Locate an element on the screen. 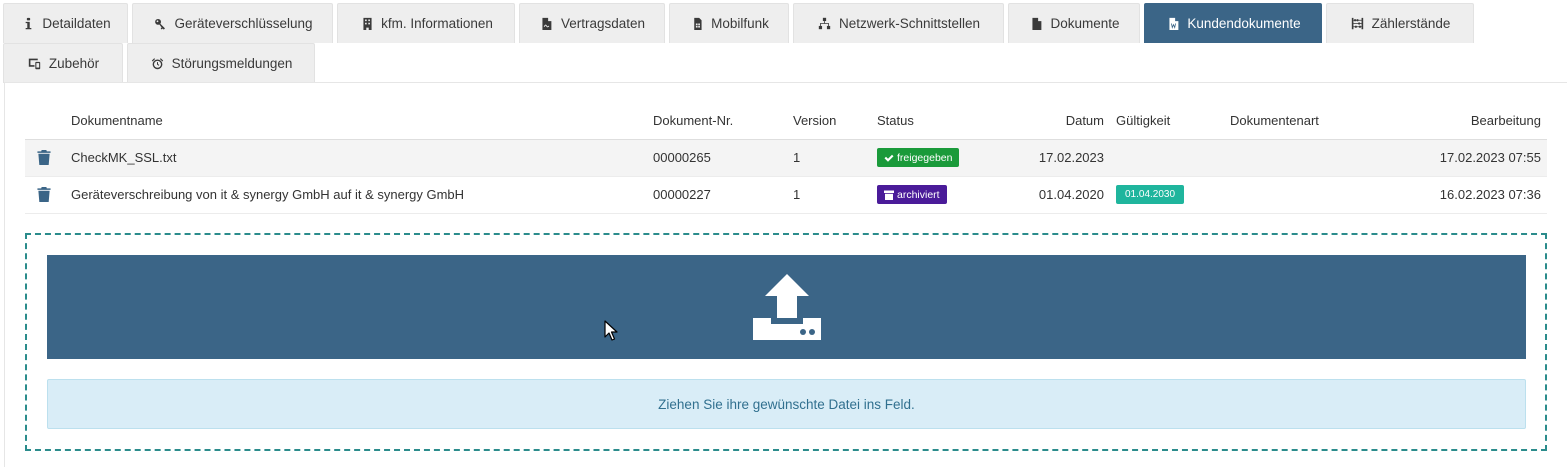 The height and width of the screenshot is (467, 1567). archive-icon is located at coordinates (889, 195).